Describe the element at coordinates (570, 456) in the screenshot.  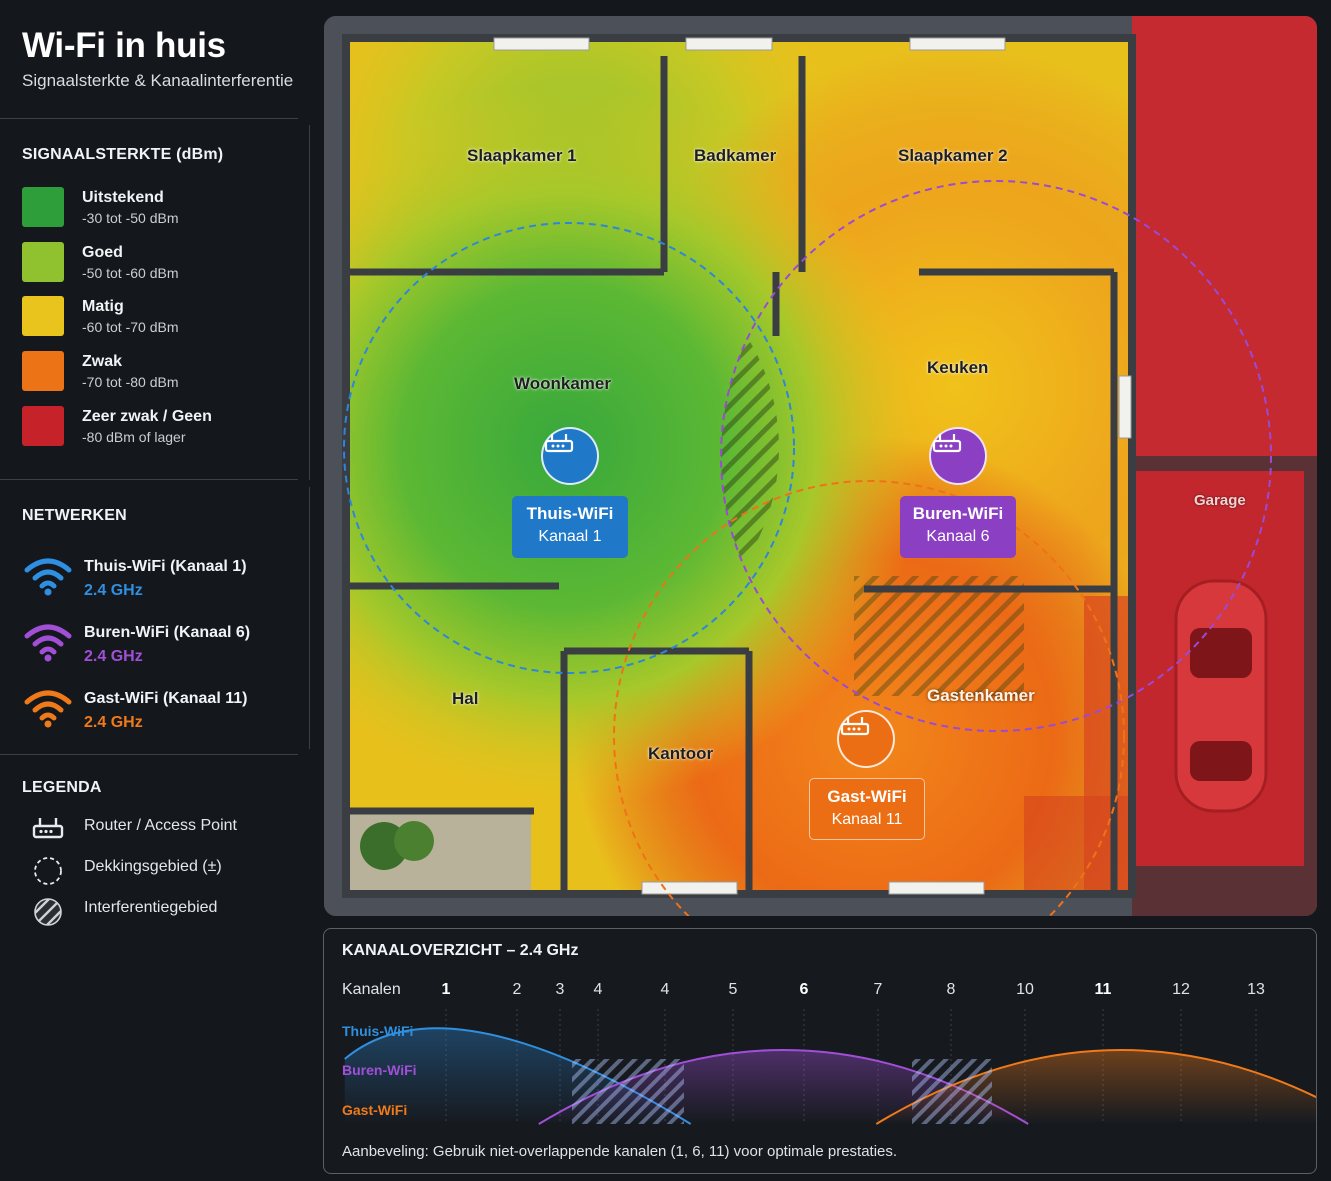
I see `router-icon-thuis` at that location.